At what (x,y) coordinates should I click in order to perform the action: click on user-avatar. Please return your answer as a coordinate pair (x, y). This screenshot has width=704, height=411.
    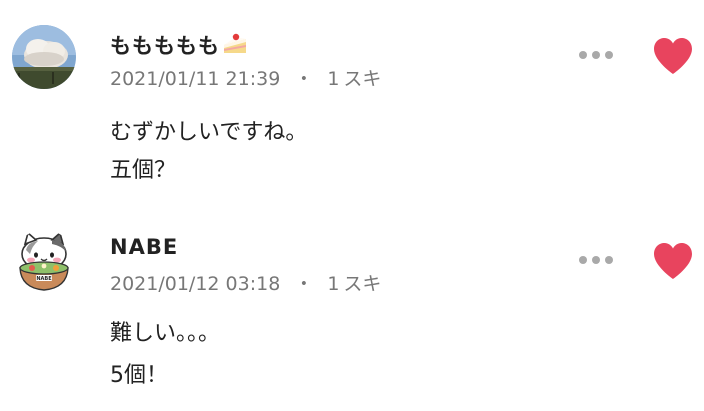
    Looking at the image, I should click on (44, 57).